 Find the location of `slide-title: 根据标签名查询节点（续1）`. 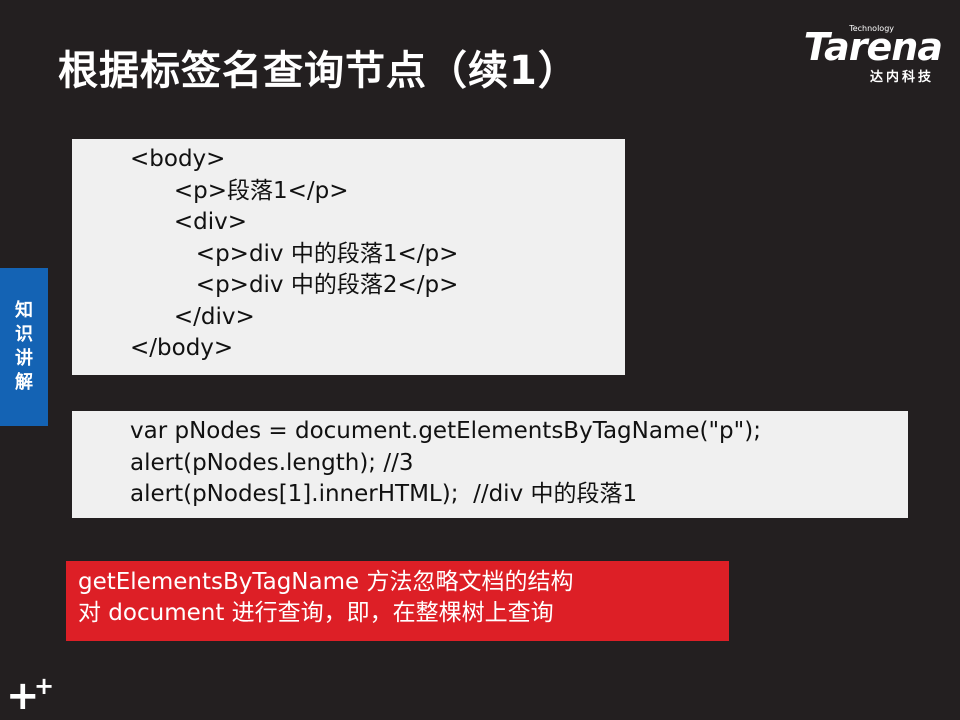

slide-title: 根据标签名查询节点（续1） is located at coordinates (318, 71).